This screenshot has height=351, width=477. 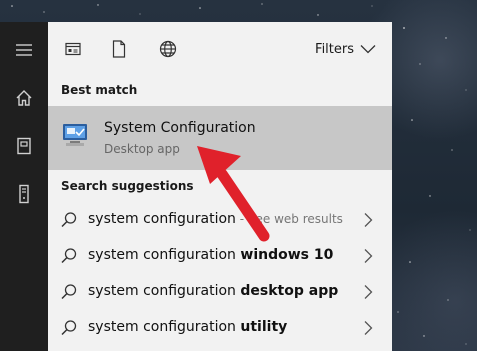 I want to click on suggestion-item: system configuration windows 10, so click(x=220, y=256).